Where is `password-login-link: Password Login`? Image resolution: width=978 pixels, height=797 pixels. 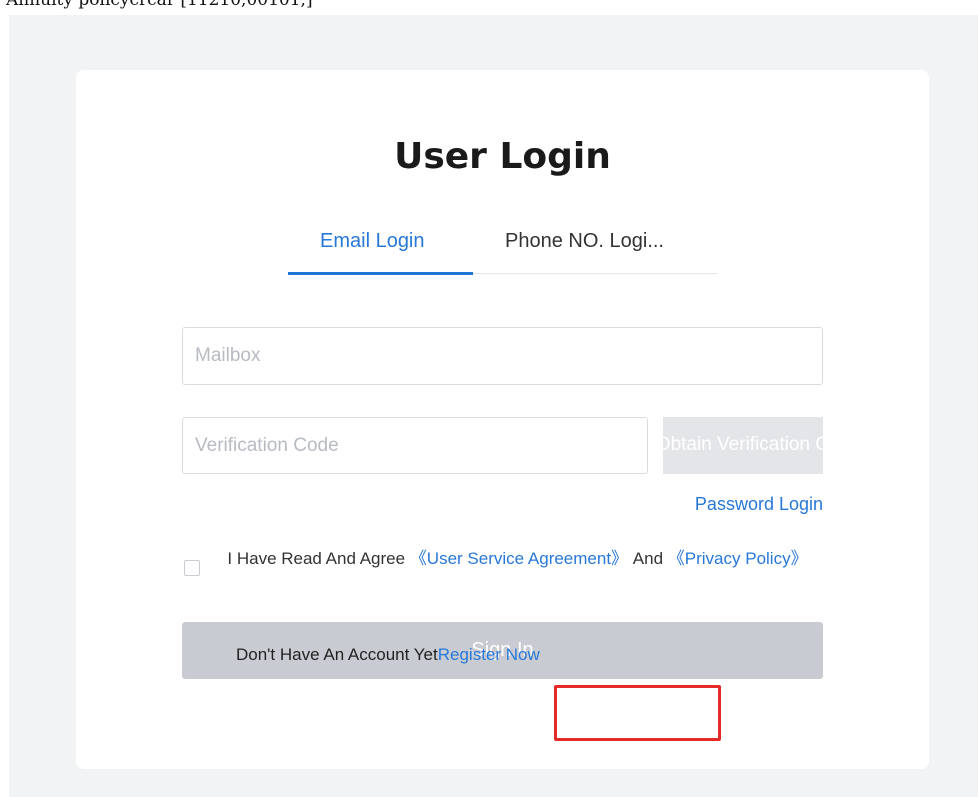
password-login-link: Password Login is located at coordinates (759, 504).